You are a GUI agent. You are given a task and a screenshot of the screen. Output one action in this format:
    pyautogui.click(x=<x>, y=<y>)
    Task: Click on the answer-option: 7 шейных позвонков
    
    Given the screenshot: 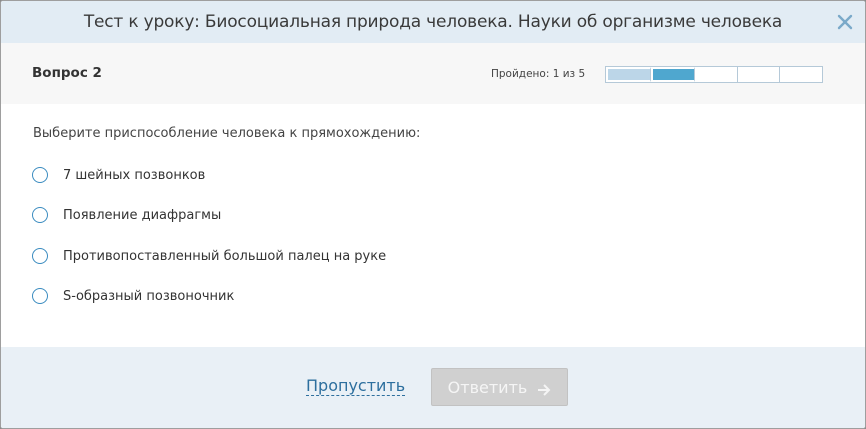 What is the action you would take?
    pyautogui.click(x=118, y=175)
    